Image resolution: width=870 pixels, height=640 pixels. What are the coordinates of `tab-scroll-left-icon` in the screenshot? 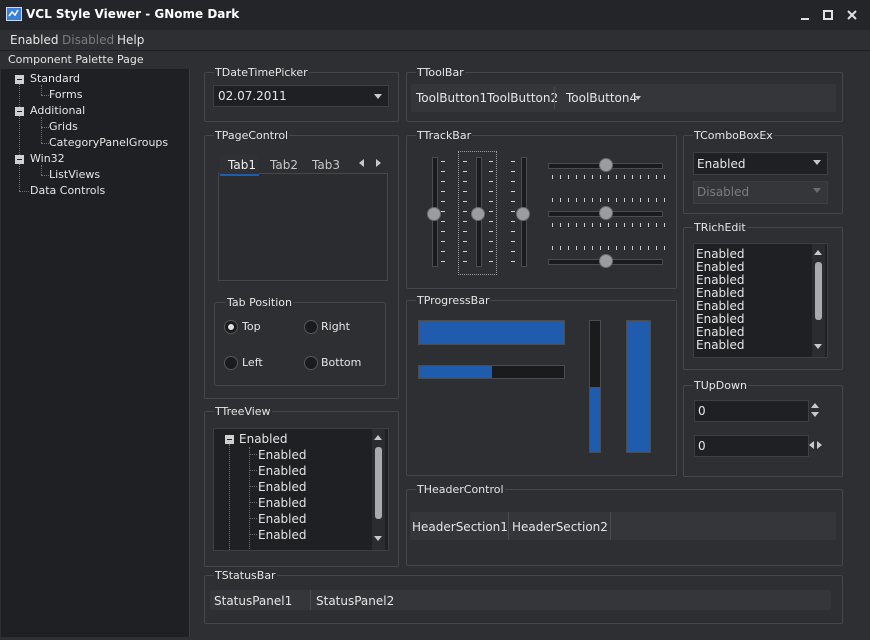 It's located at (361, 163).